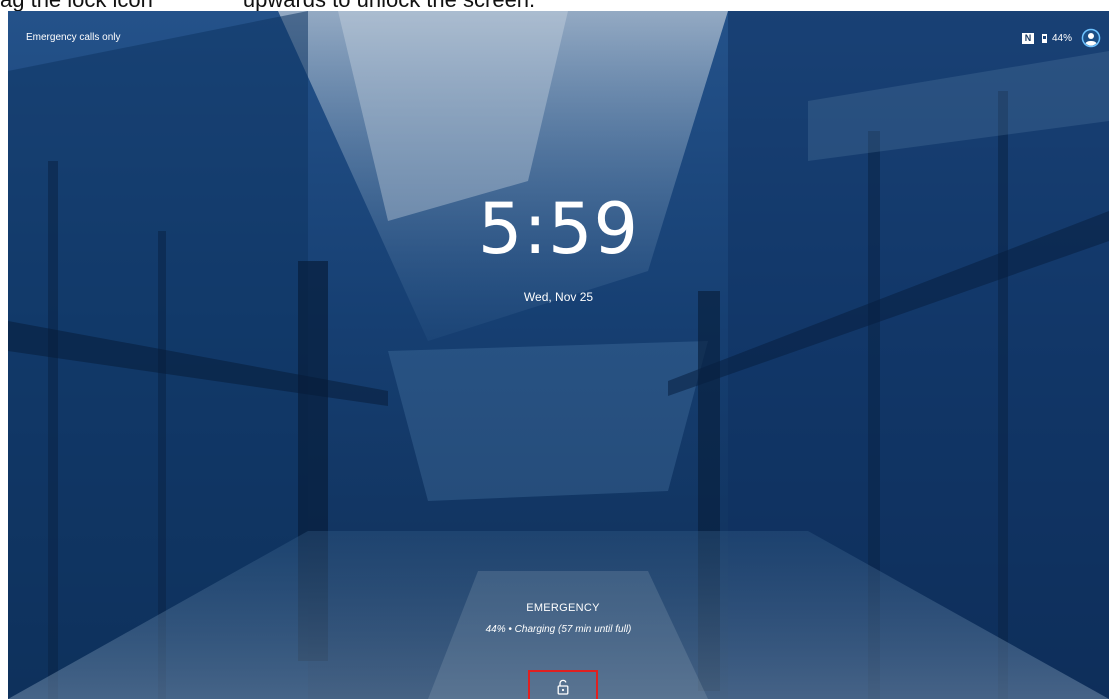 This screenshot has height=699, width=1113. I want to click on nfc-icon: N, so click(1027, 38).